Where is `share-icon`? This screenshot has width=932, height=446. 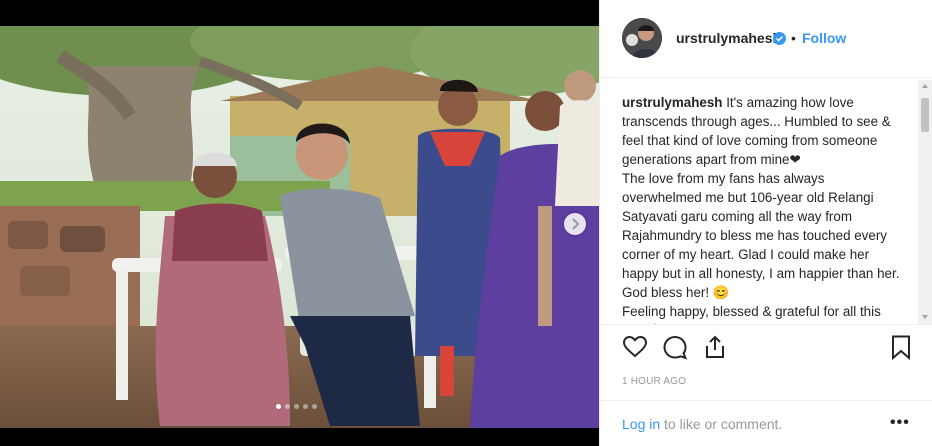
share-icon is located at coordinates (715, 347).